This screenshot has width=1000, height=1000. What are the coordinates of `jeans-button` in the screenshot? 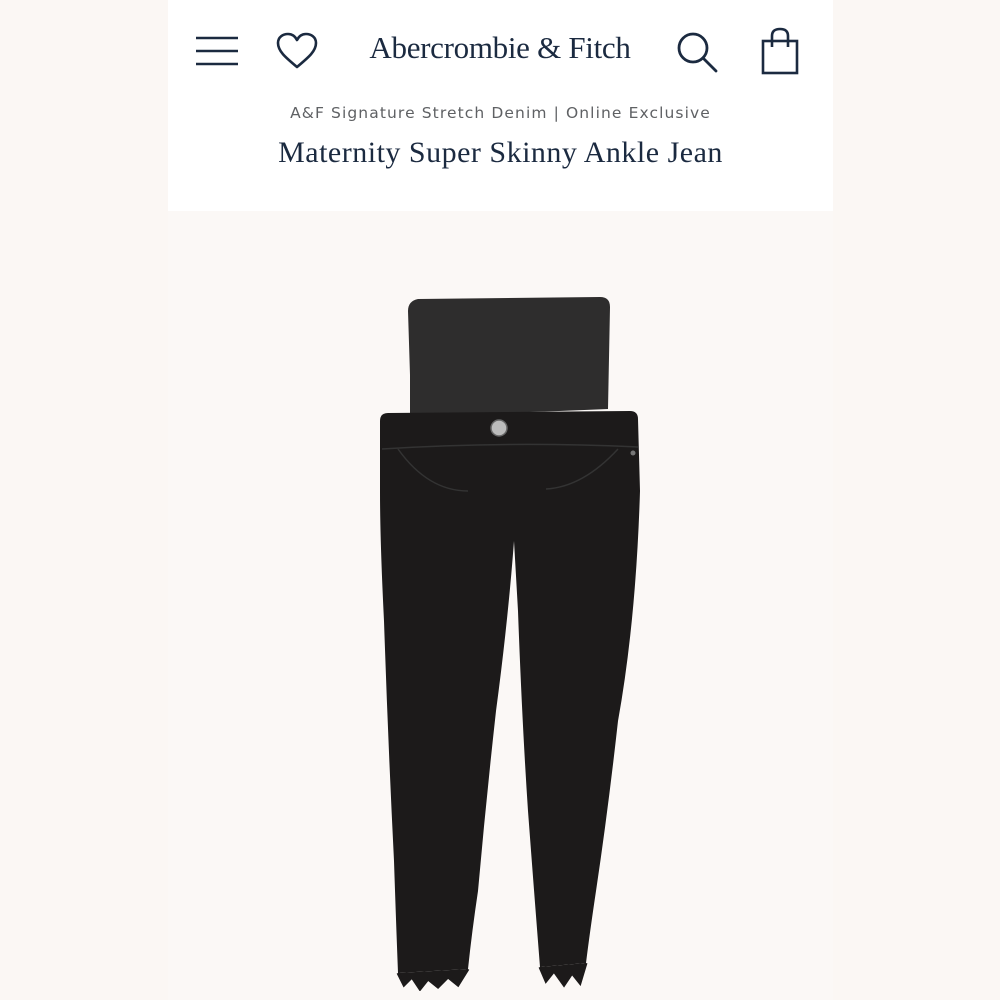 It's located at (499, 428).